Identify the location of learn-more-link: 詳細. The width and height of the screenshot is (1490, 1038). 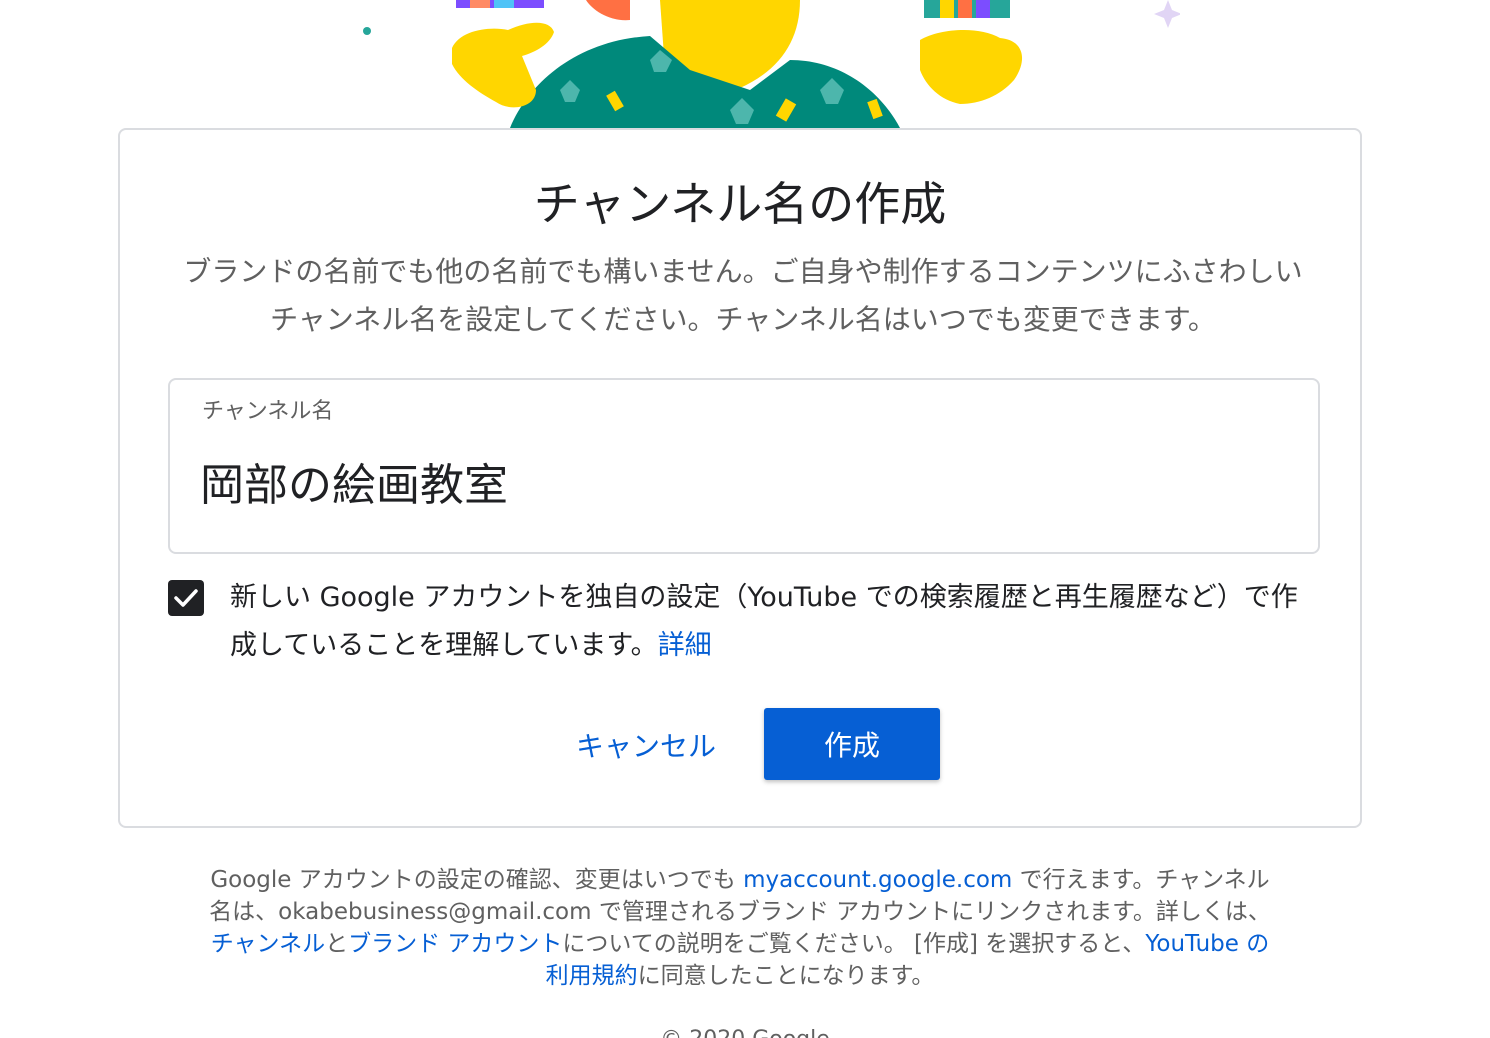
(685, 645).